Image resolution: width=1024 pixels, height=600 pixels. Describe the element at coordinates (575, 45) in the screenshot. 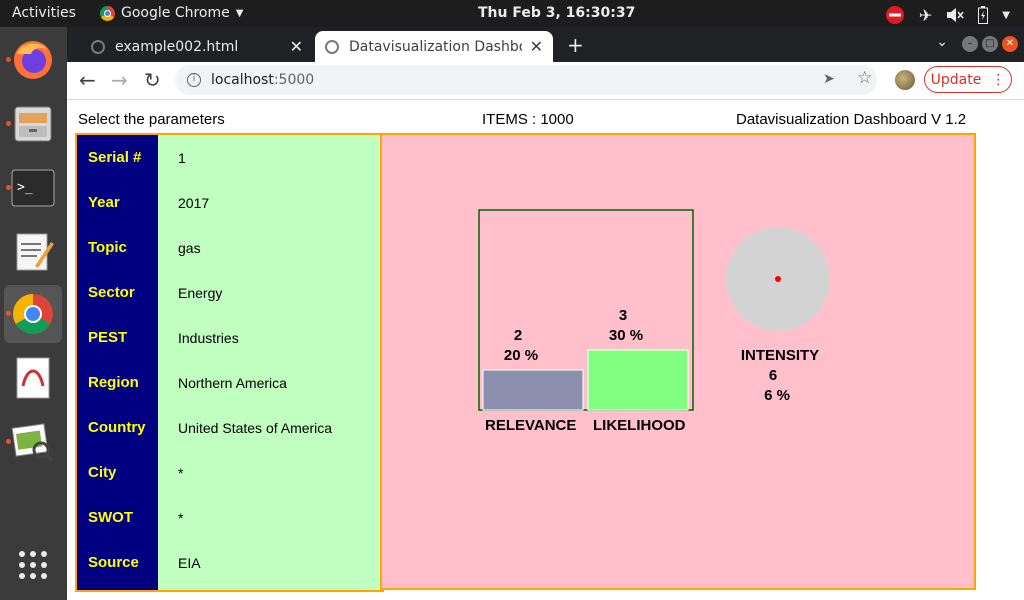

I see `new-tab-button: +` at that location.